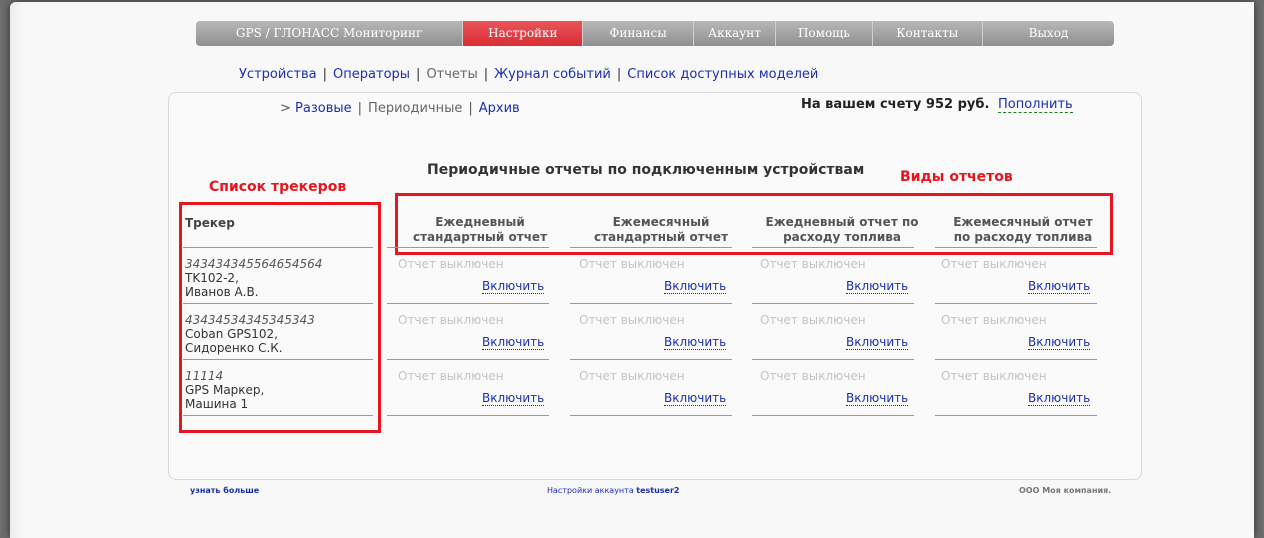 This screenshot has width=1264, height=538. What do you see at coordinates (842, 237) in the screenshot?
I see `report-type-line: расходу топлива` at bounding box center [842, 237].